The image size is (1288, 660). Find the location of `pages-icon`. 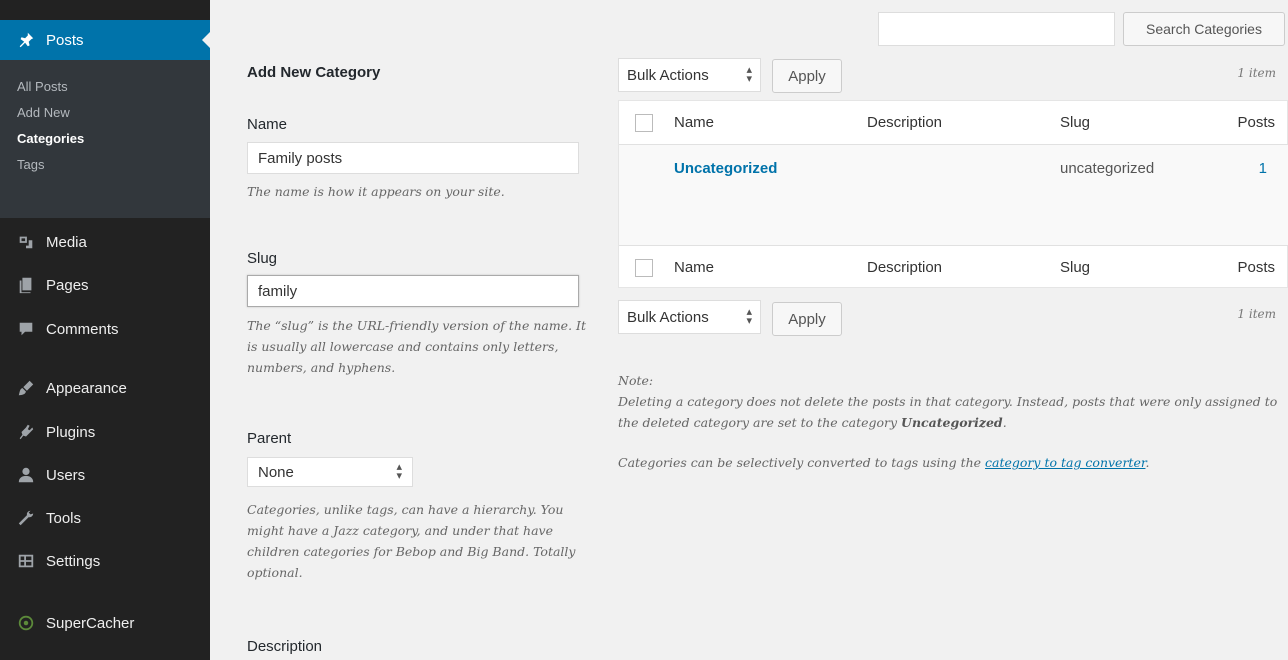

pages-icon is located at coordinates (26, 285).